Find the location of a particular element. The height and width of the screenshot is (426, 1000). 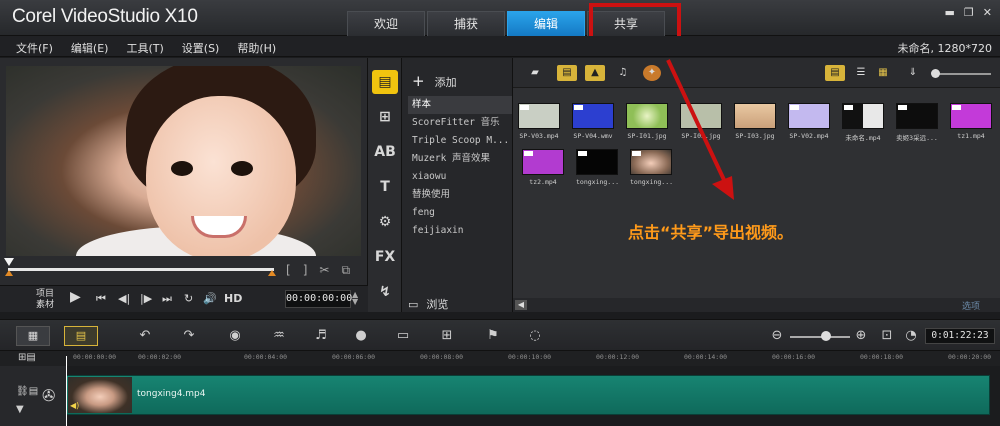

time-remapping-icon: ⚑ is located at coordinates (493, 336).